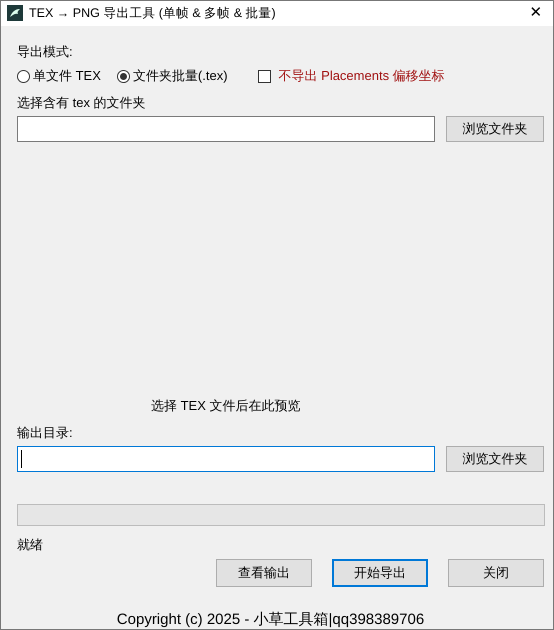 The height and width of the screenshot is (630, 554). I want to click on radio-label: 文件夹批量(.tex), so click(180, 76).